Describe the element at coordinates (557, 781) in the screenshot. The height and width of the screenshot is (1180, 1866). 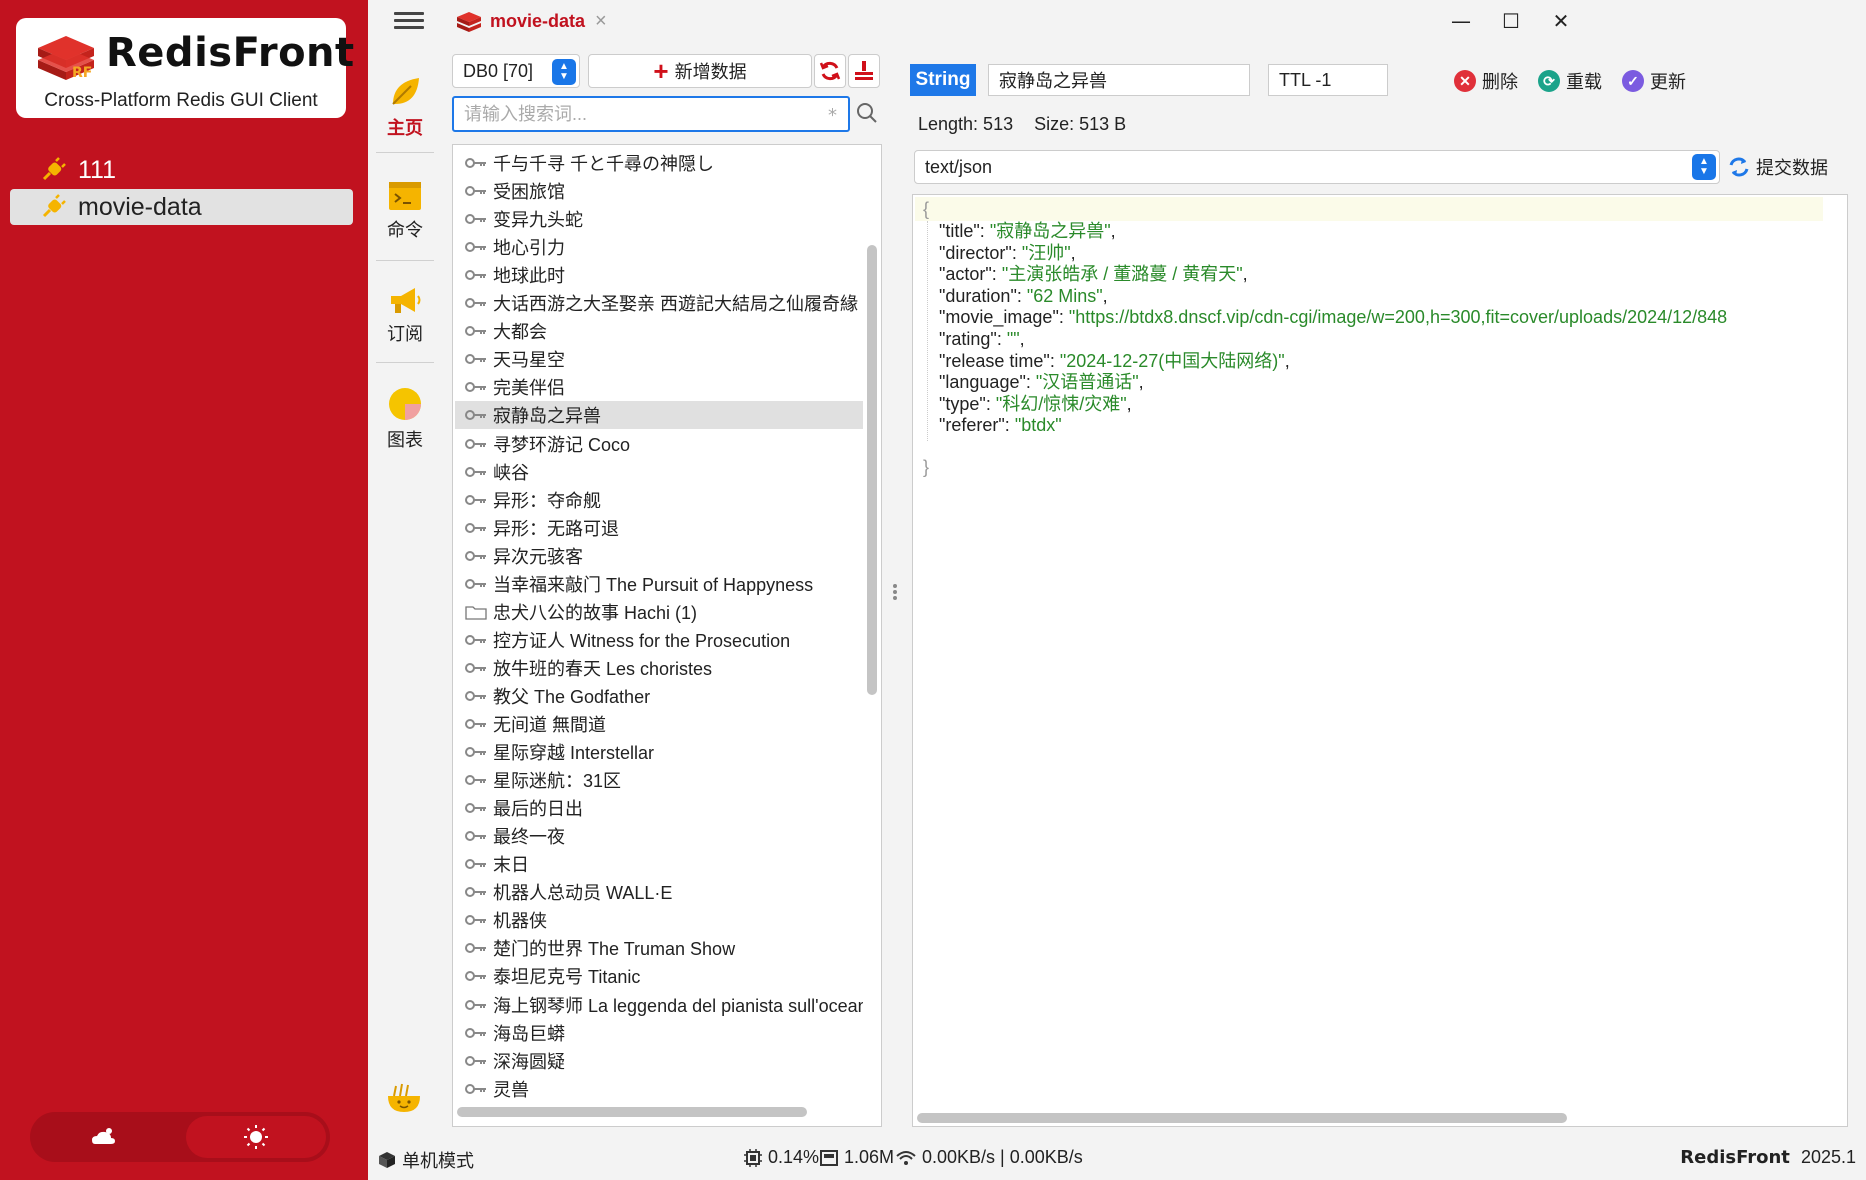
I see `key-label: 星际迷航：31区` at that location.